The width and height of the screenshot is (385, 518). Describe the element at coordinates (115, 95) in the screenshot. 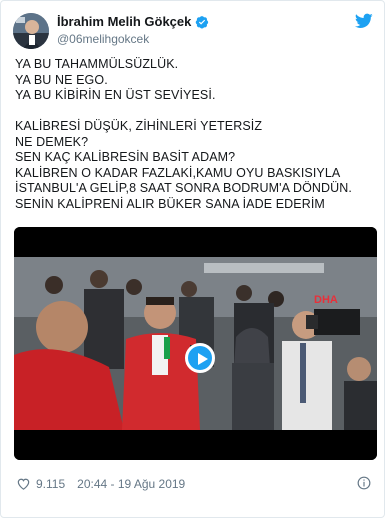

I see `tweet-line: YA BU KİBİRİN EN ÜST SEVİYESİ.` at that location.